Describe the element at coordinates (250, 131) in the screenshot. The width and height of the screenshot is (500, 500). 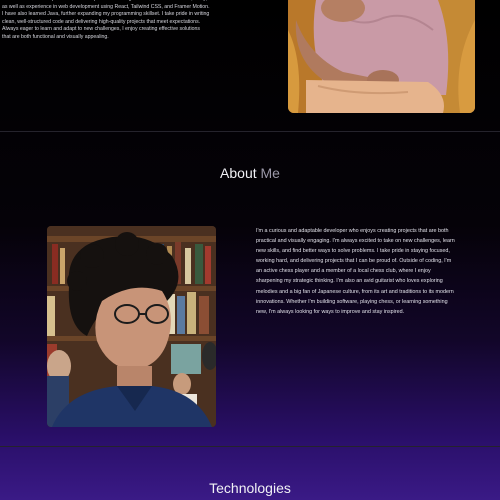
I see `section-divider-top` at that location.